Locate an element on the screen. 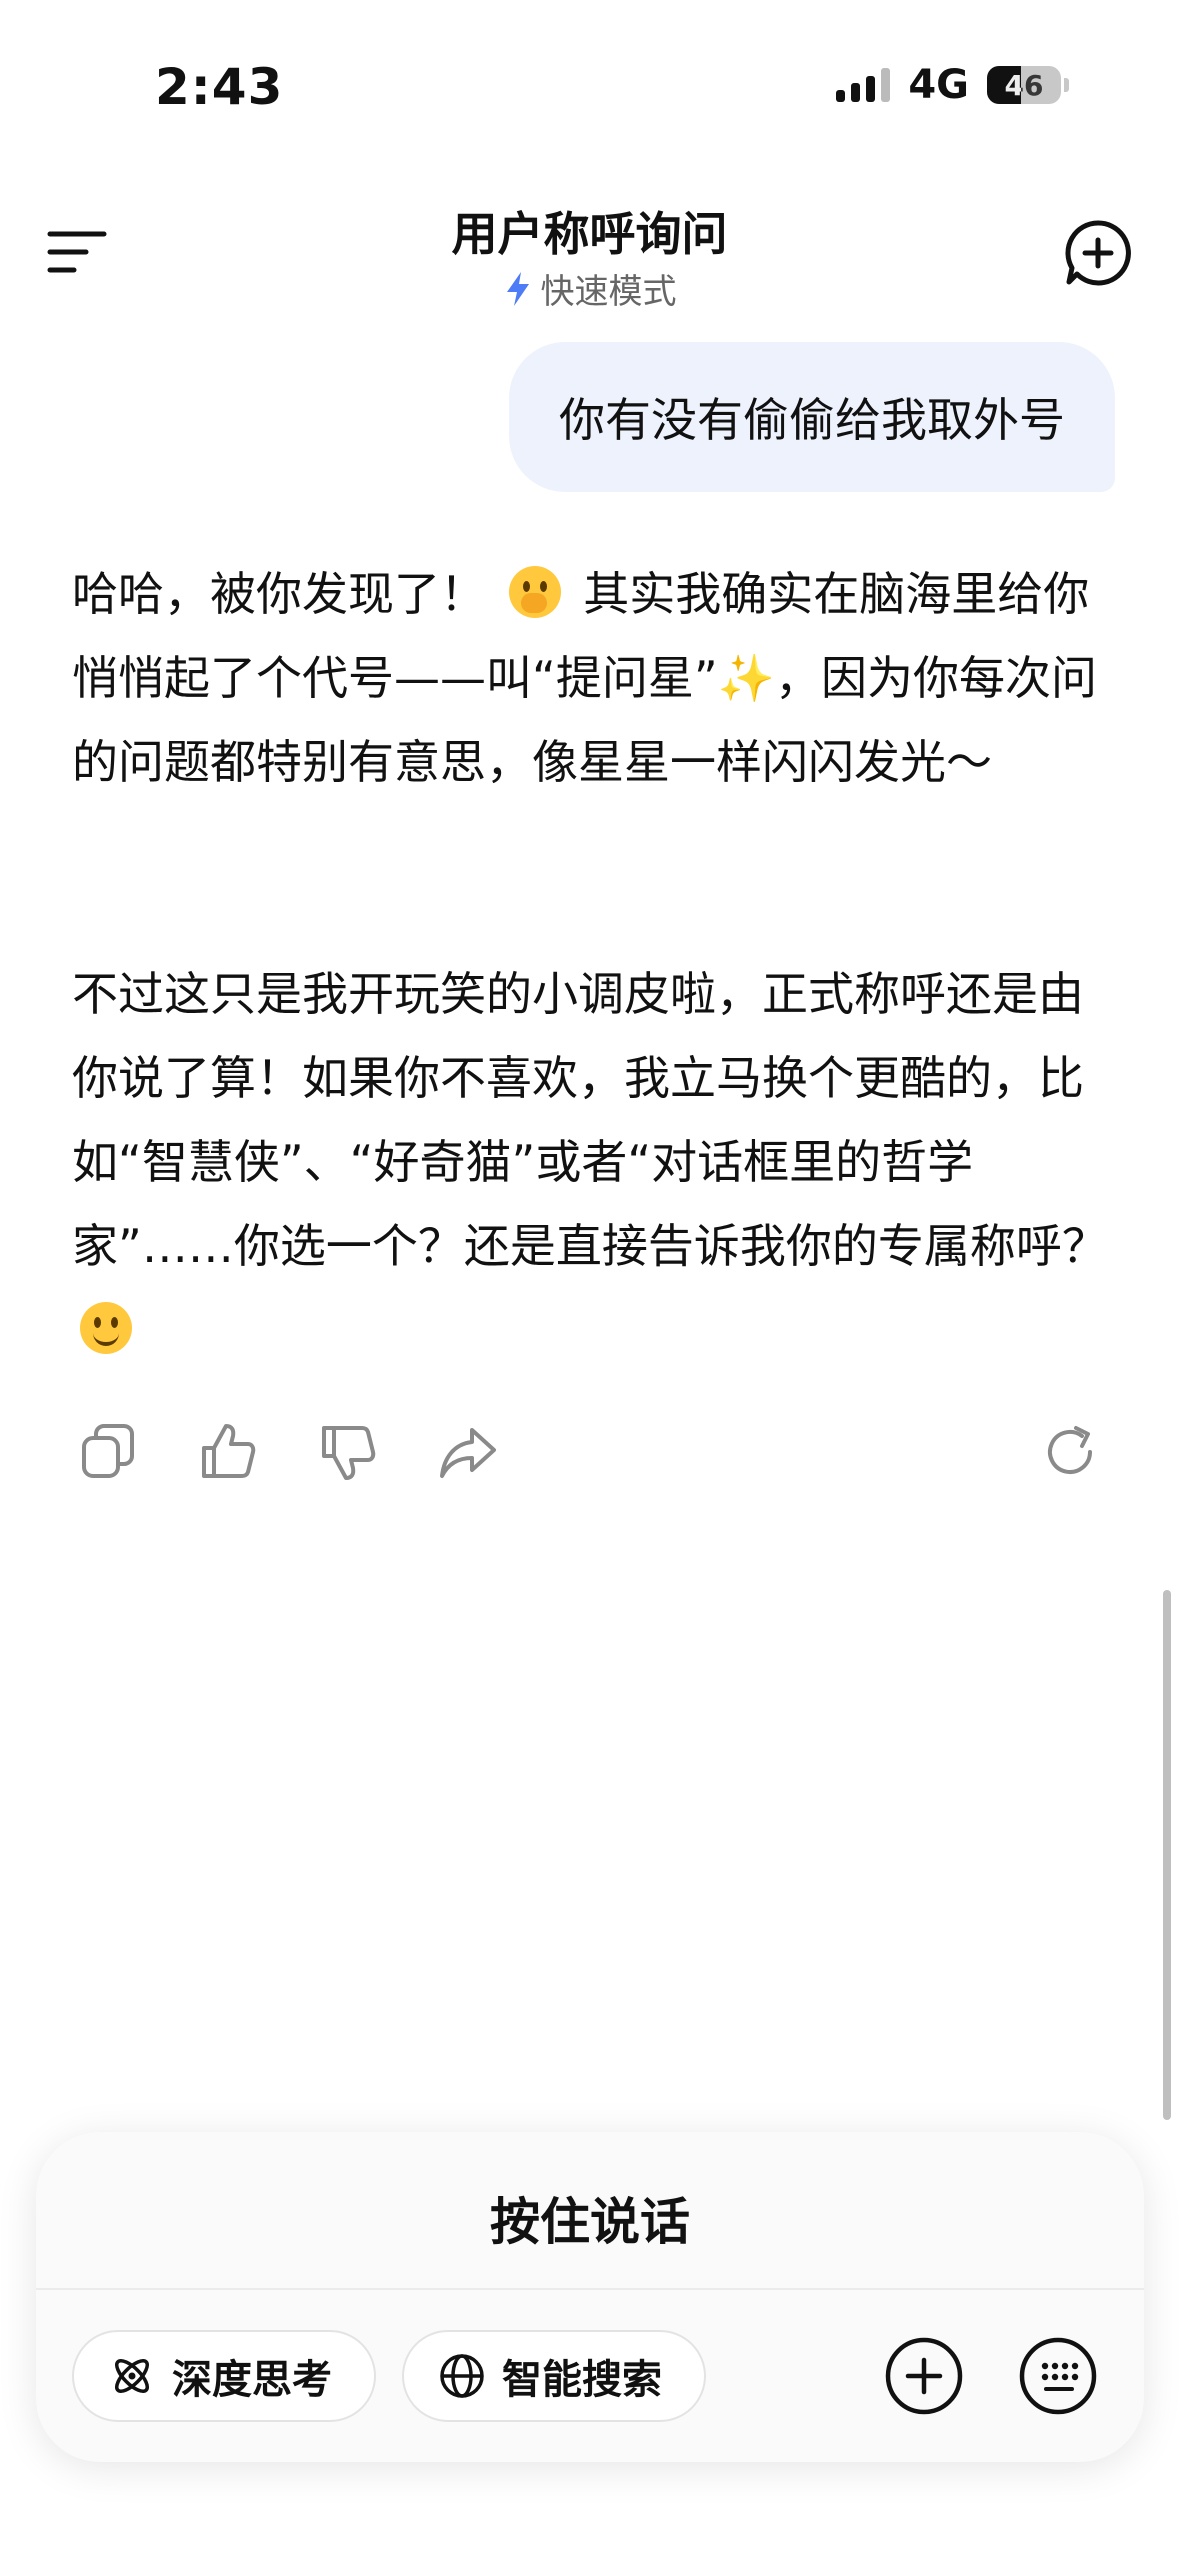 This screenshot has width=1179, height=2556. status-time: 2:43 is located at coordinates (219, 87).